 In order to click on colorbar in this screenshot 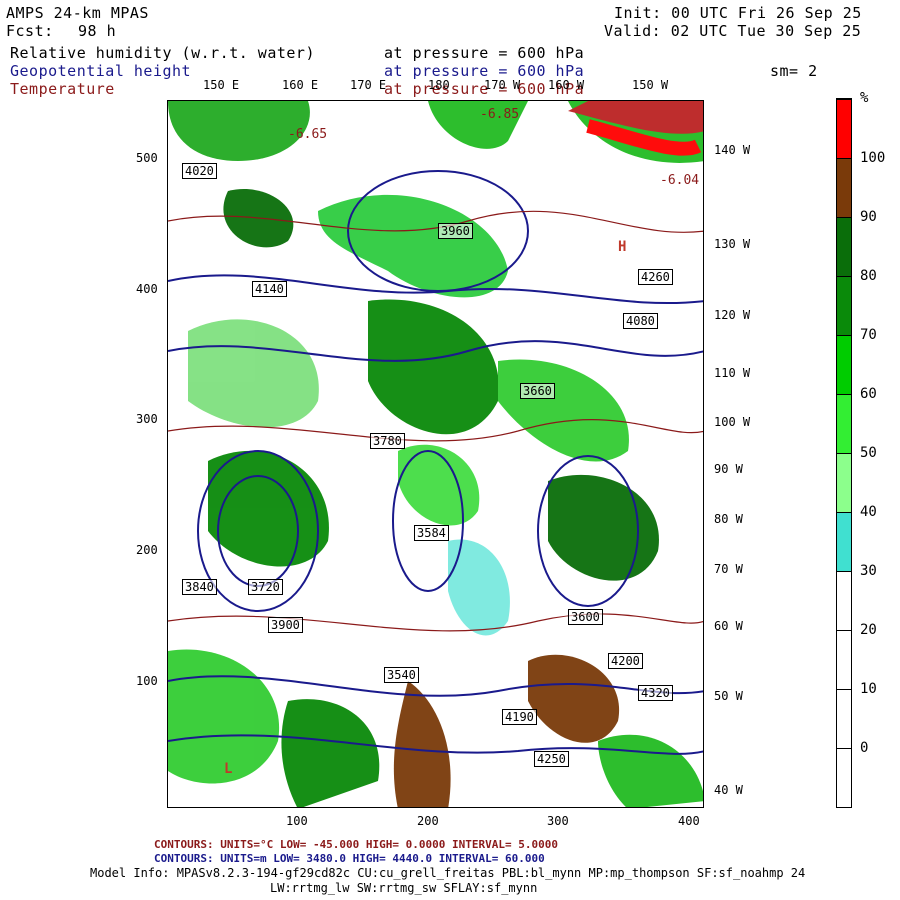, I will do `click(844, 453)`.